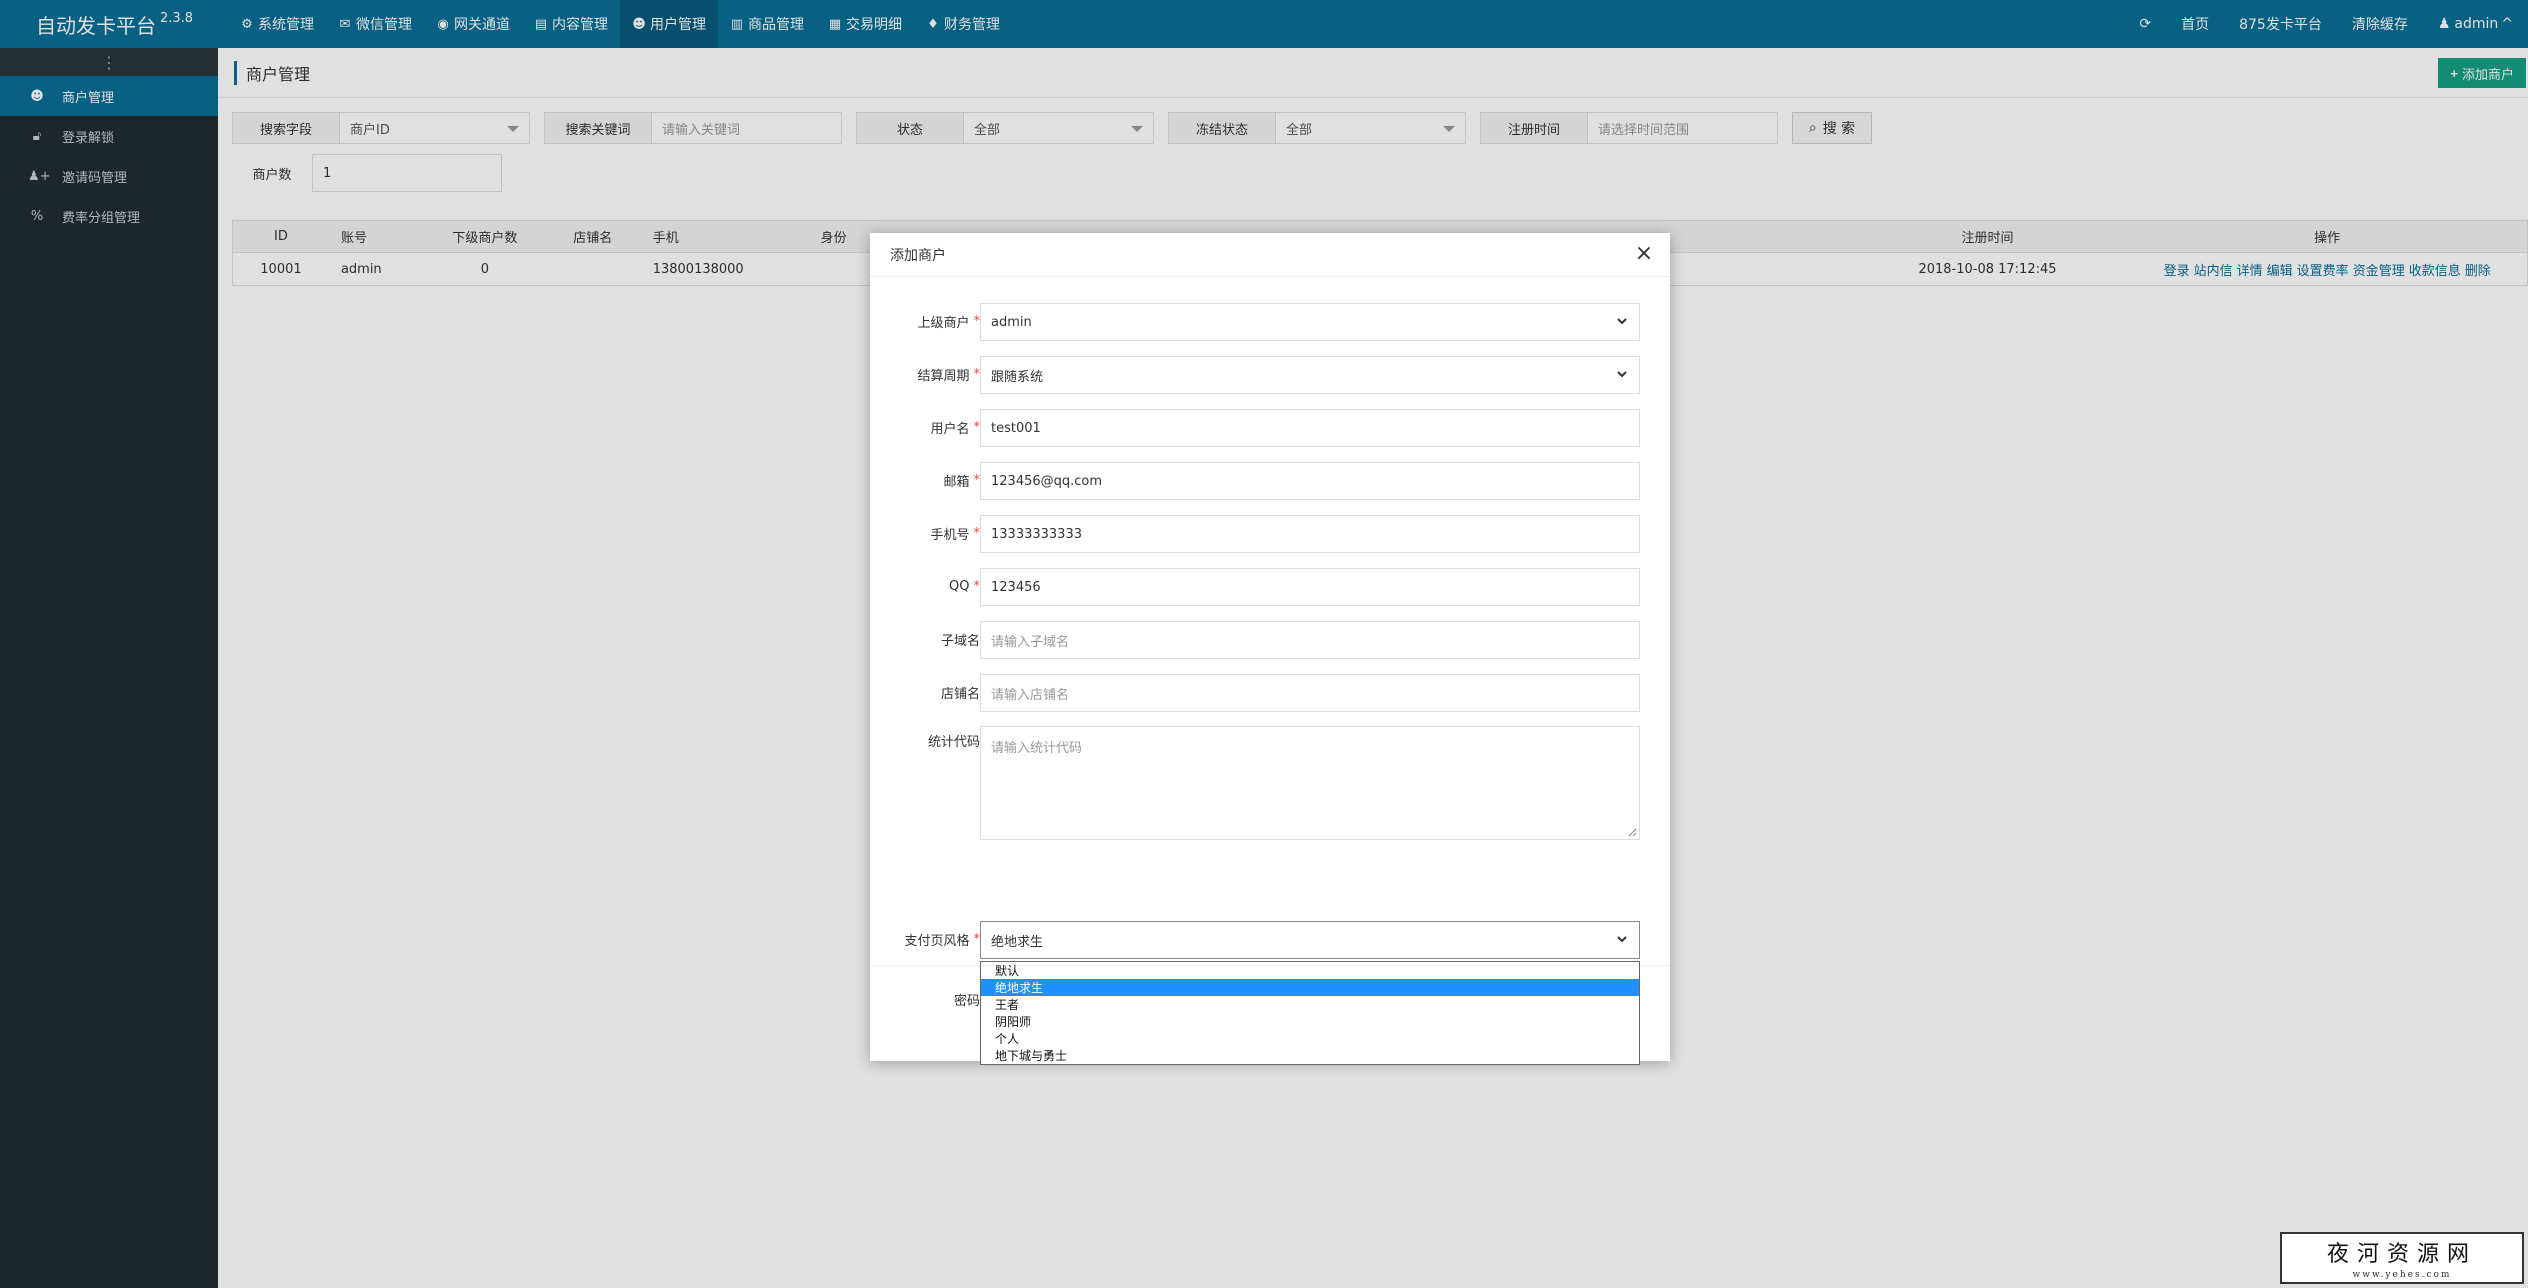 The height and width of the screenshot is (1288, 2528). Describe the element at coordinates (918, 255) in the screenshot. I see `modal-title: 添加商户` at that location.